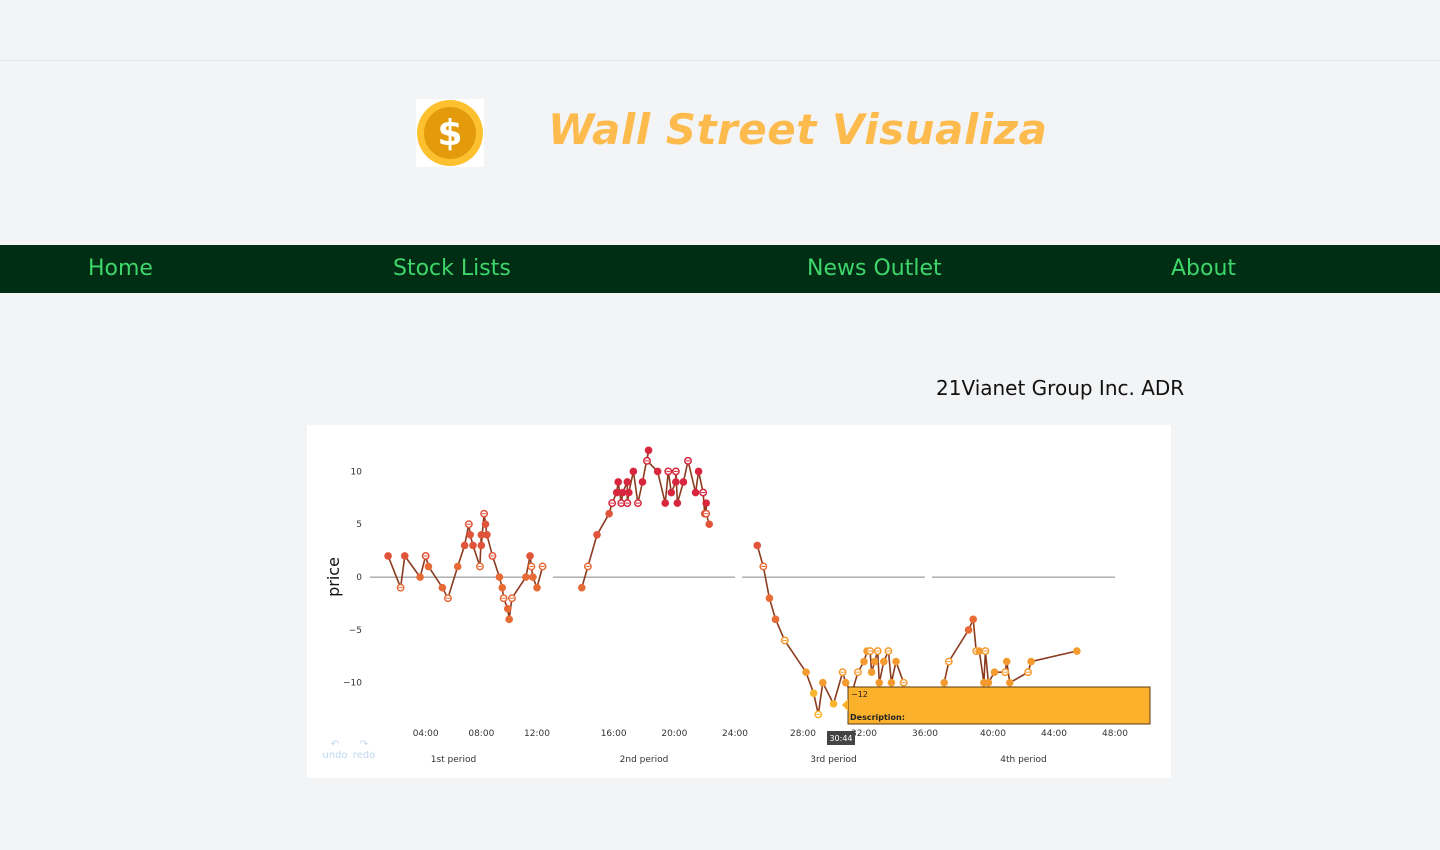  I want to click on y-axis-label: price, so click(333, 577).